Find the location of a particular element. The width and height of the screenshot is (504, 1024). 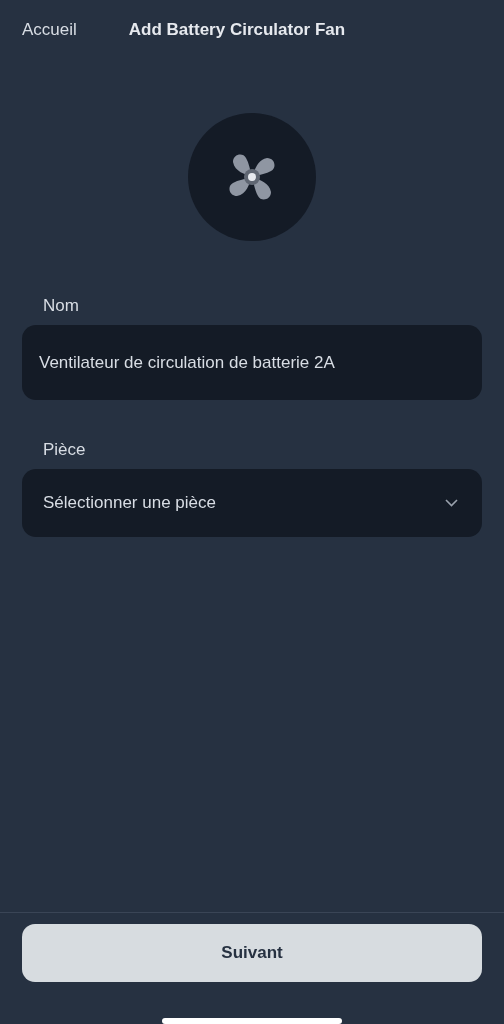

page-title: Add Battery Circulator Fan is located at coordinates (237, 30).